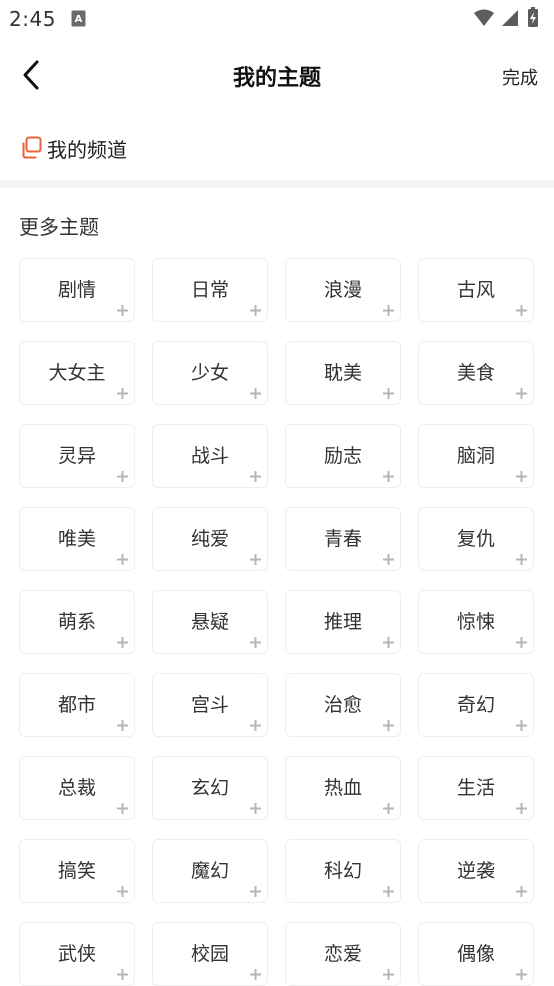  I want to click on topic-tag-label: 浪漫, so click(342, 289).